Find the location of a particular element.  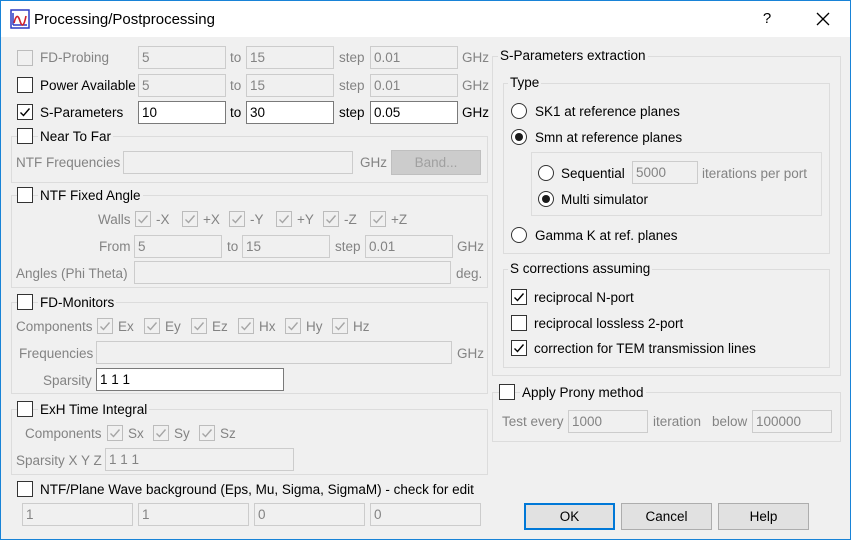

exh-component-label-0: Sx is located at coordinates (136, 433).